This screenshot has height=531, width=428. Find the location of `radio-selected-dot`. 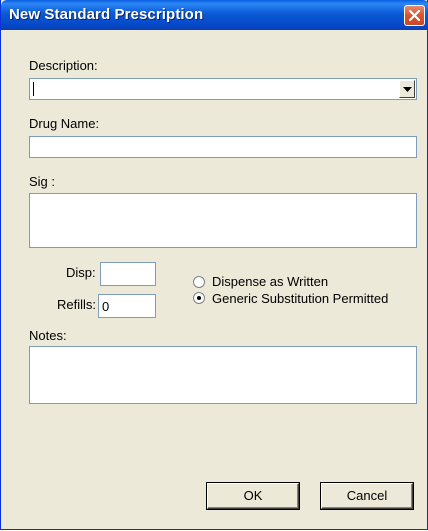

radio-selected-dot is located at coordinates (199, 298).